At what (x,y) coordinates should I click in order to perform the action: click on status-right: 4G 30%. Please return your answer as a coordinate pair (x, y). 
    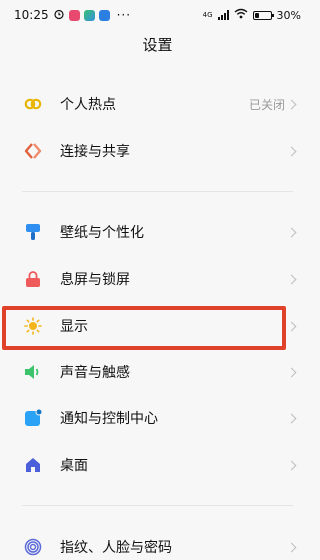
    Looking at the image, I should click on (252, 15).